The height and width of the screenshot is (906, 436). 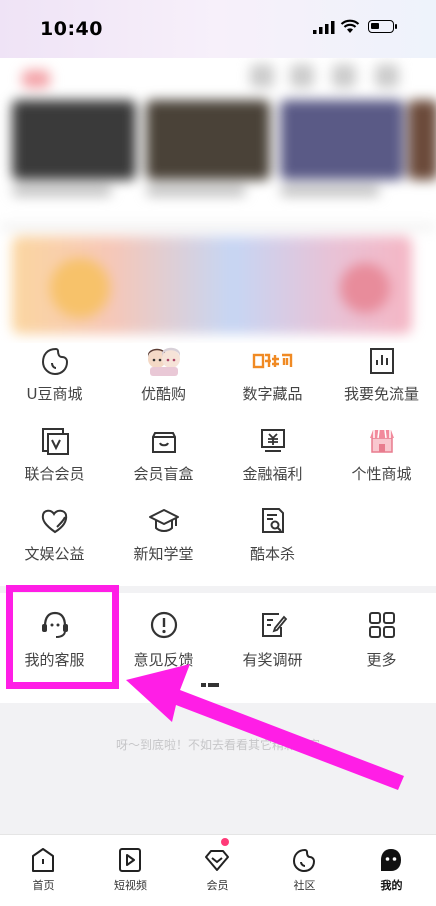 What do you see at coordinates (163, 474) in the screenshot?
I see `service-label: 会员盲盒` at bounding box center [163, 474].